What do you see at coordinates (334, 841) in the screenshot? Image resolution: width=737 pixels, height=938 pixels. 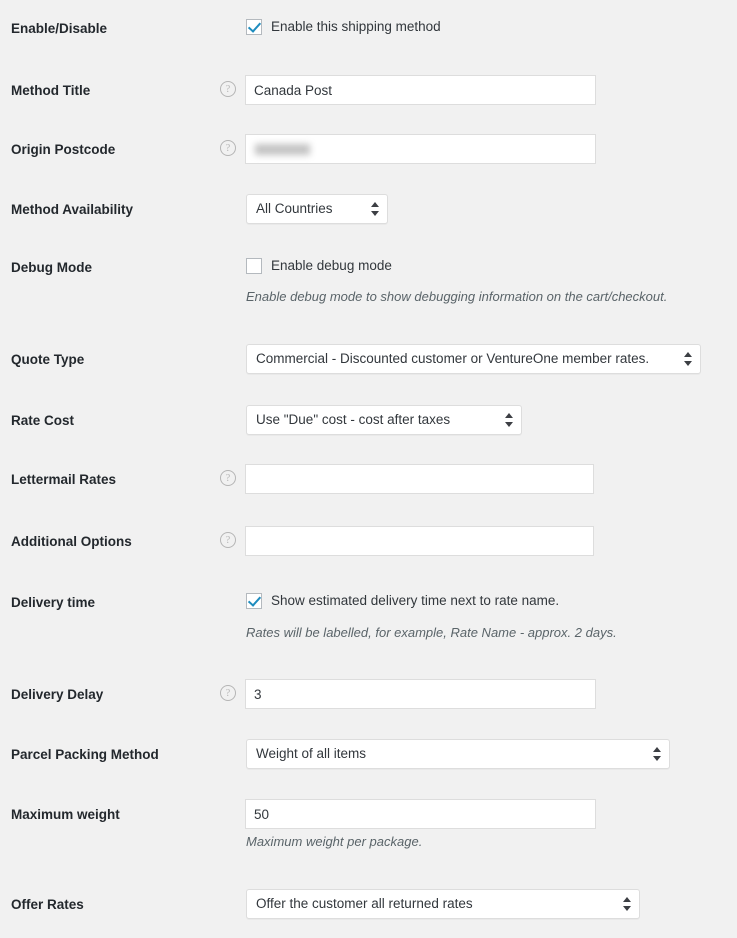 I see `maximum-weight-description: Maximum weight per package.` at bounding box center [334, 841].